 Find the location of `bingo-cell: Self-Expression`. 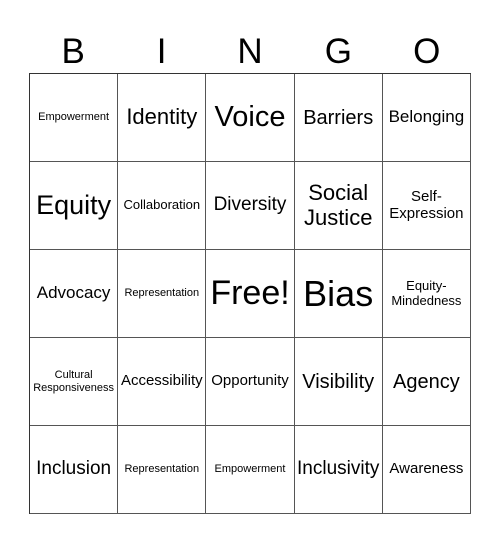

bingo-cell: Self-Expression is located at coordinates (426, 206).